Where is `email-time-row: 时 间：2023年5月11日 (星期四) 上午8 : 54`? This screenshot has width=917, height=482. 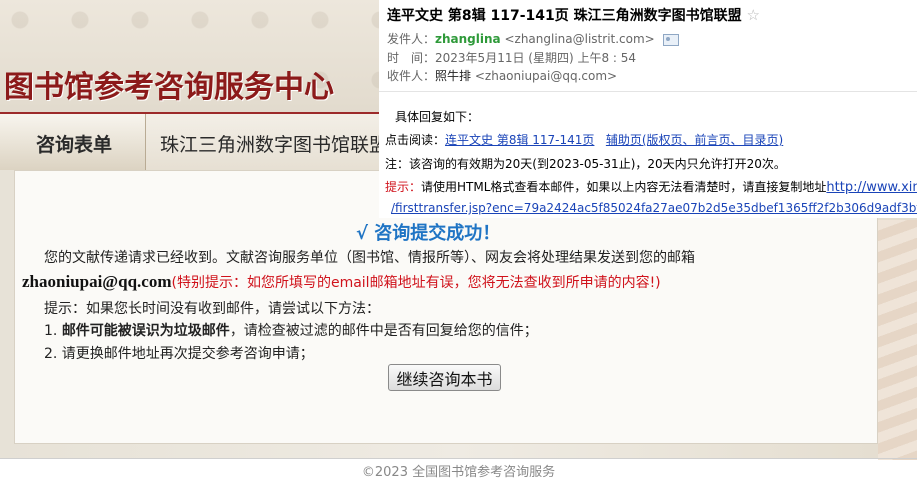
email-time-row: 时 间：2023年5月11日 (星期四) 上午8 : 54 is located at coordinates (511, 57).